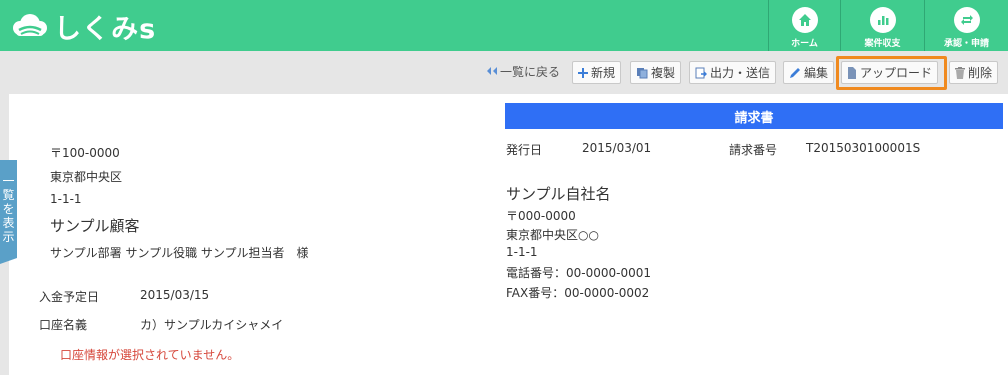 Image resolution: width=1008 pixels, height=375 pixels. Describe the element at coordinates (882, 44) in the screenshot. I see `nav-project-balance-label: 案件収支` at that location.